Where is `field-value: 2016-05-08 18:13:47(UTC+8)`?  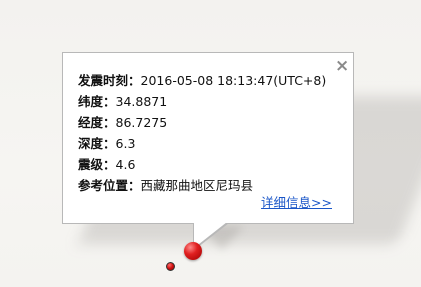
field-value: 2016-05-08 18:13:47(UTC+8) is located at coordinates (233, 80).